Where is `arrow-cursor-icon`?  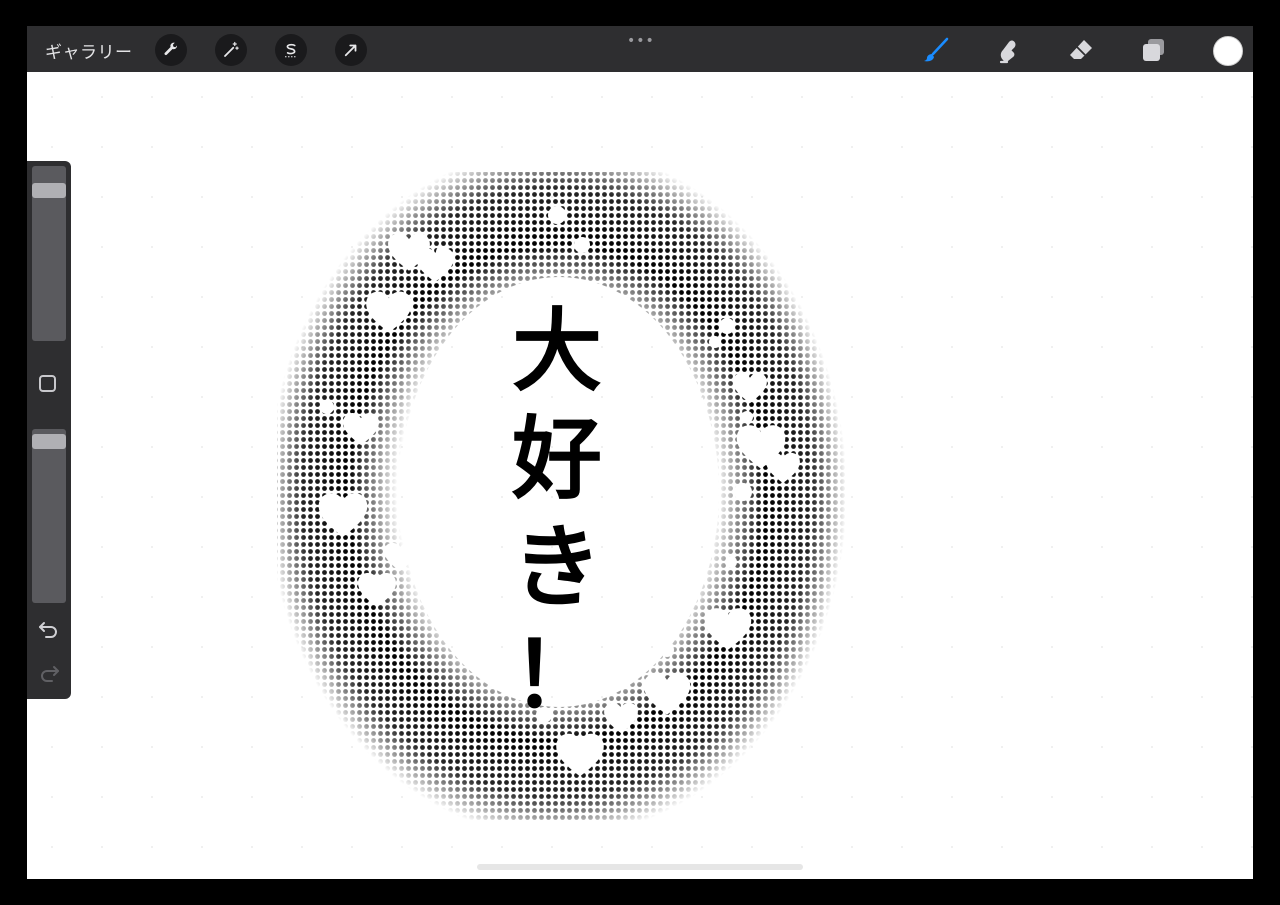 arrow-cursor-icon is located at coordinates (350, 50).